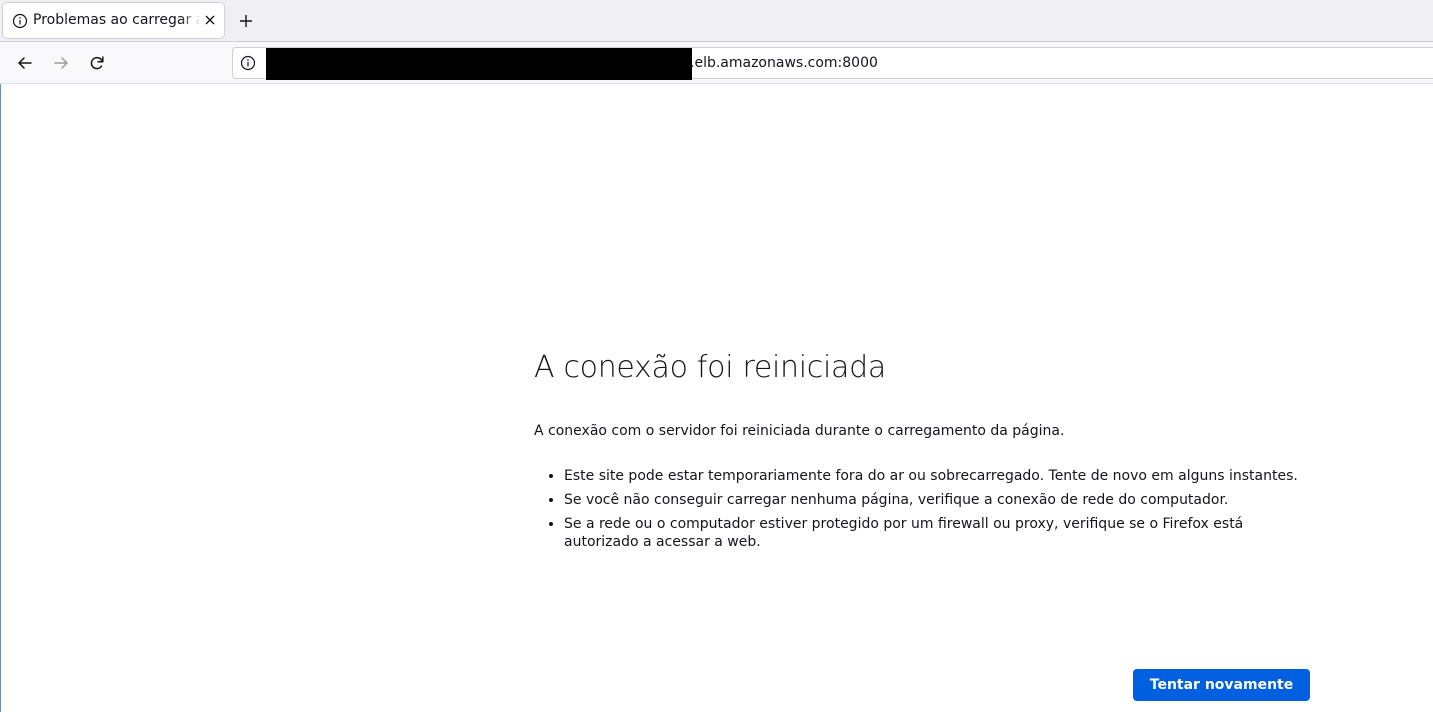 The width and height of the screenshot is (1433, 712). I want to click on url-bar: .elb.amazonaws.com:8000, so click(832, 63).